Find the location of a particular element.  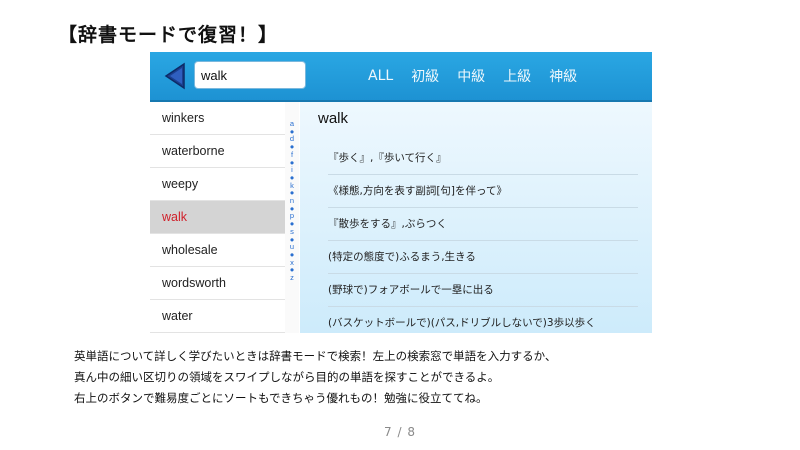

word-list-item: winkers is located at coordinates (217, 118).